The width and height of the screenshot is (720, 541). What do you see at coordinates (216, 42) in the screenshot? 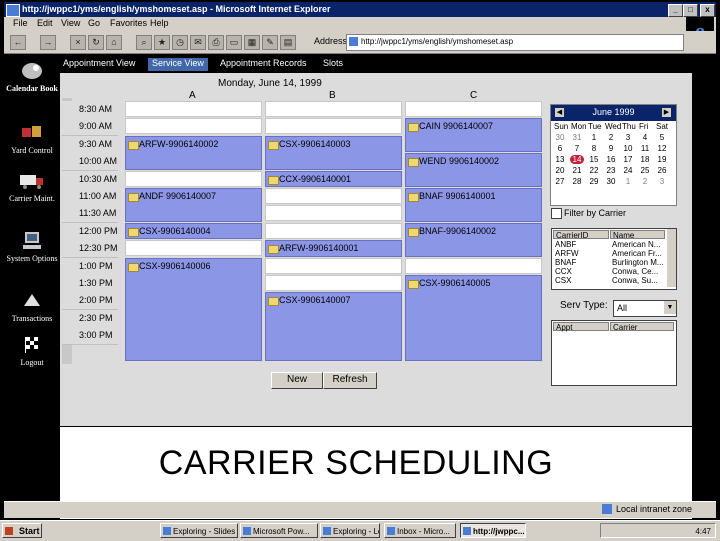
I see `print-icon: ⎙` at bounding box center [216, 42].